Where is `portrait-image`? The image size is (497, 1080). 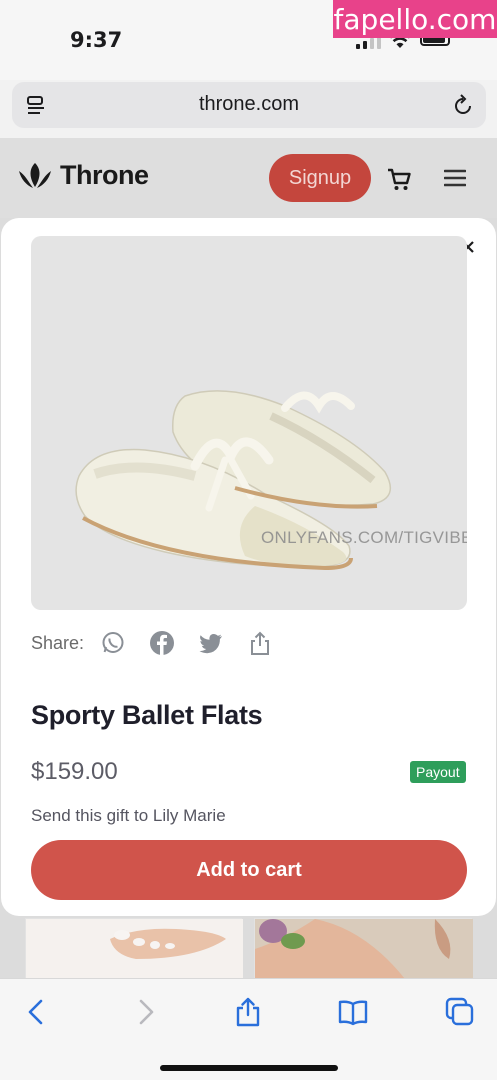 portrait-image is located at coordinates (364, 948).